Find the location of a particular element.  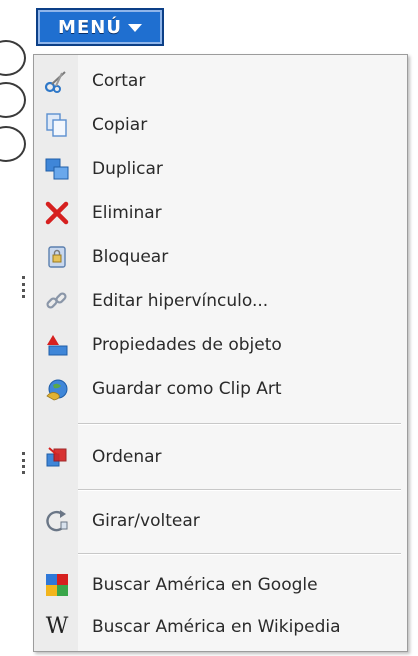

menu-item-label: Girar/voltear is located at coordinates (146, 521).